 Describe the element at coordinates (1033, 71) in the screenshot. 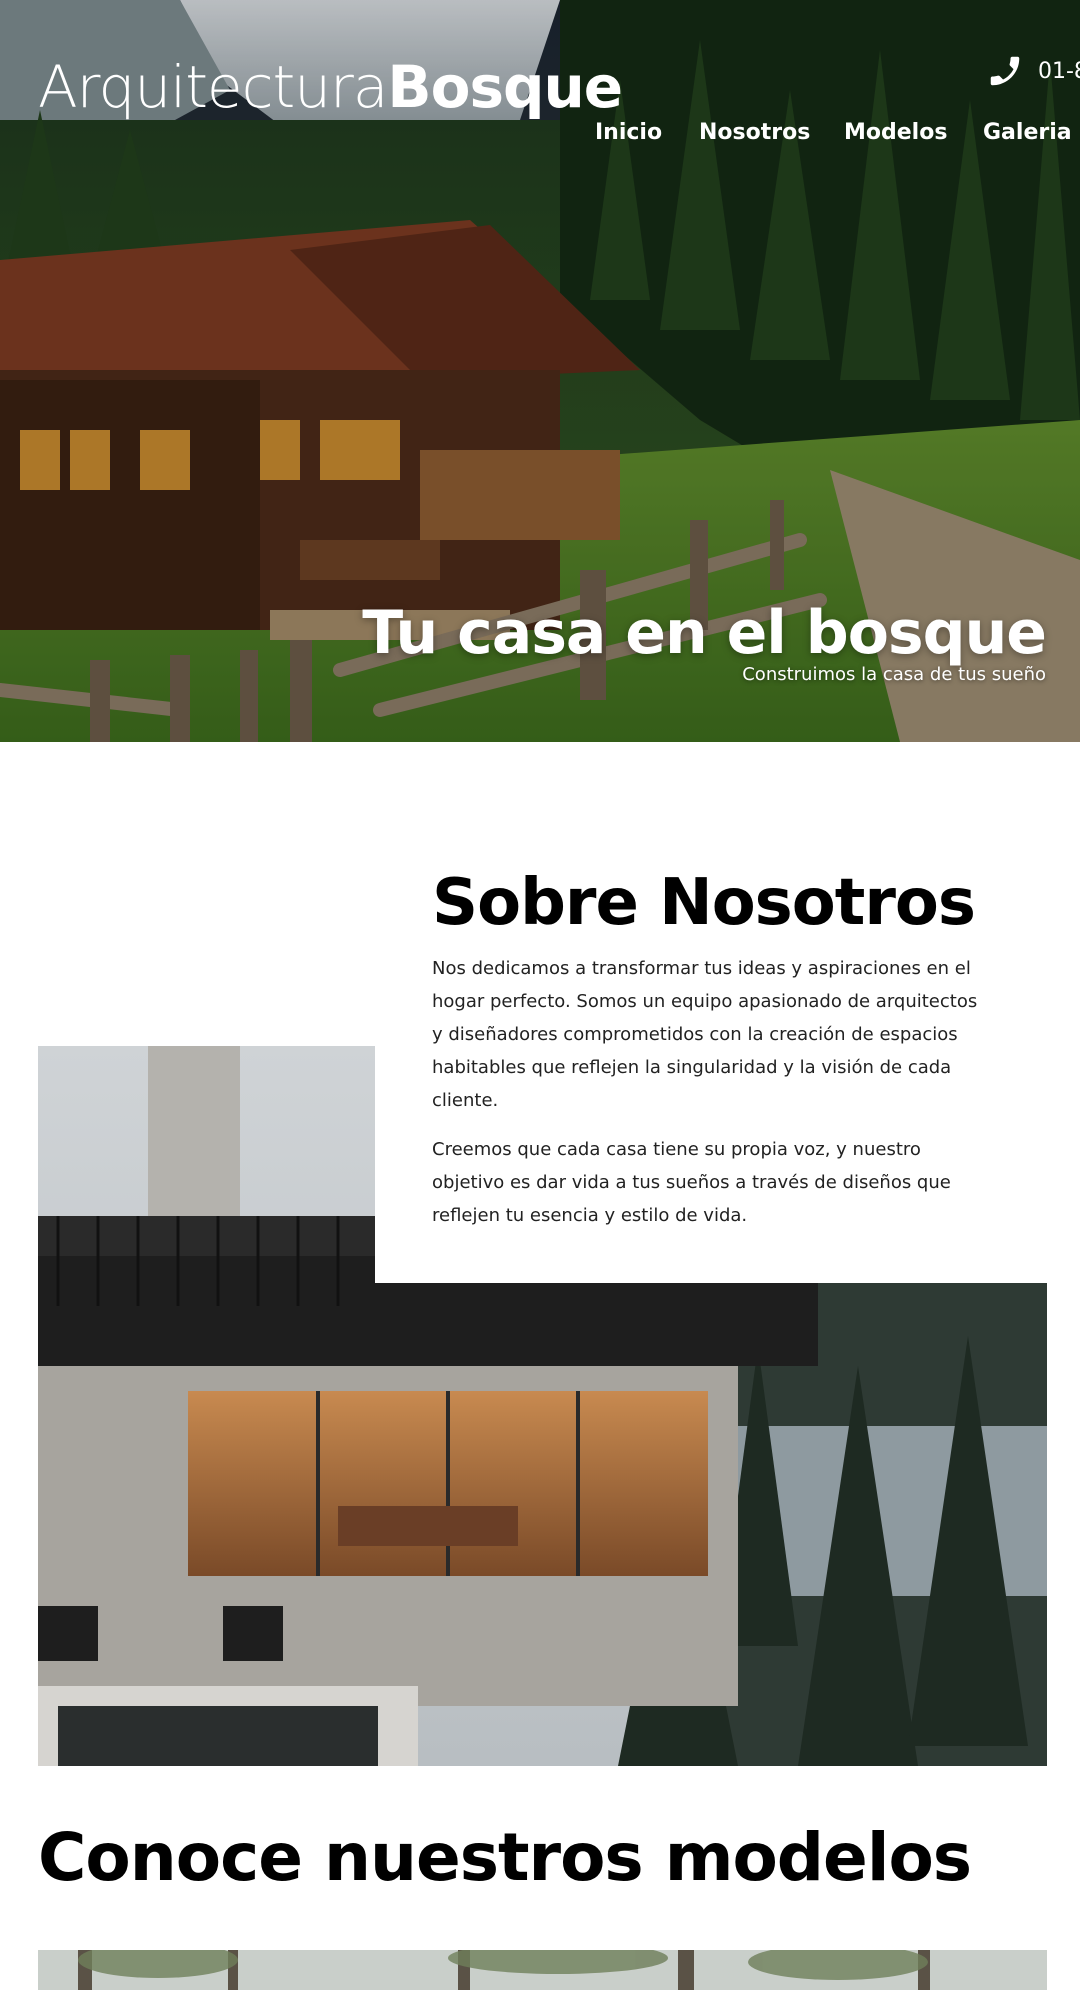

I see `phone-contact: 01-8` at that location.